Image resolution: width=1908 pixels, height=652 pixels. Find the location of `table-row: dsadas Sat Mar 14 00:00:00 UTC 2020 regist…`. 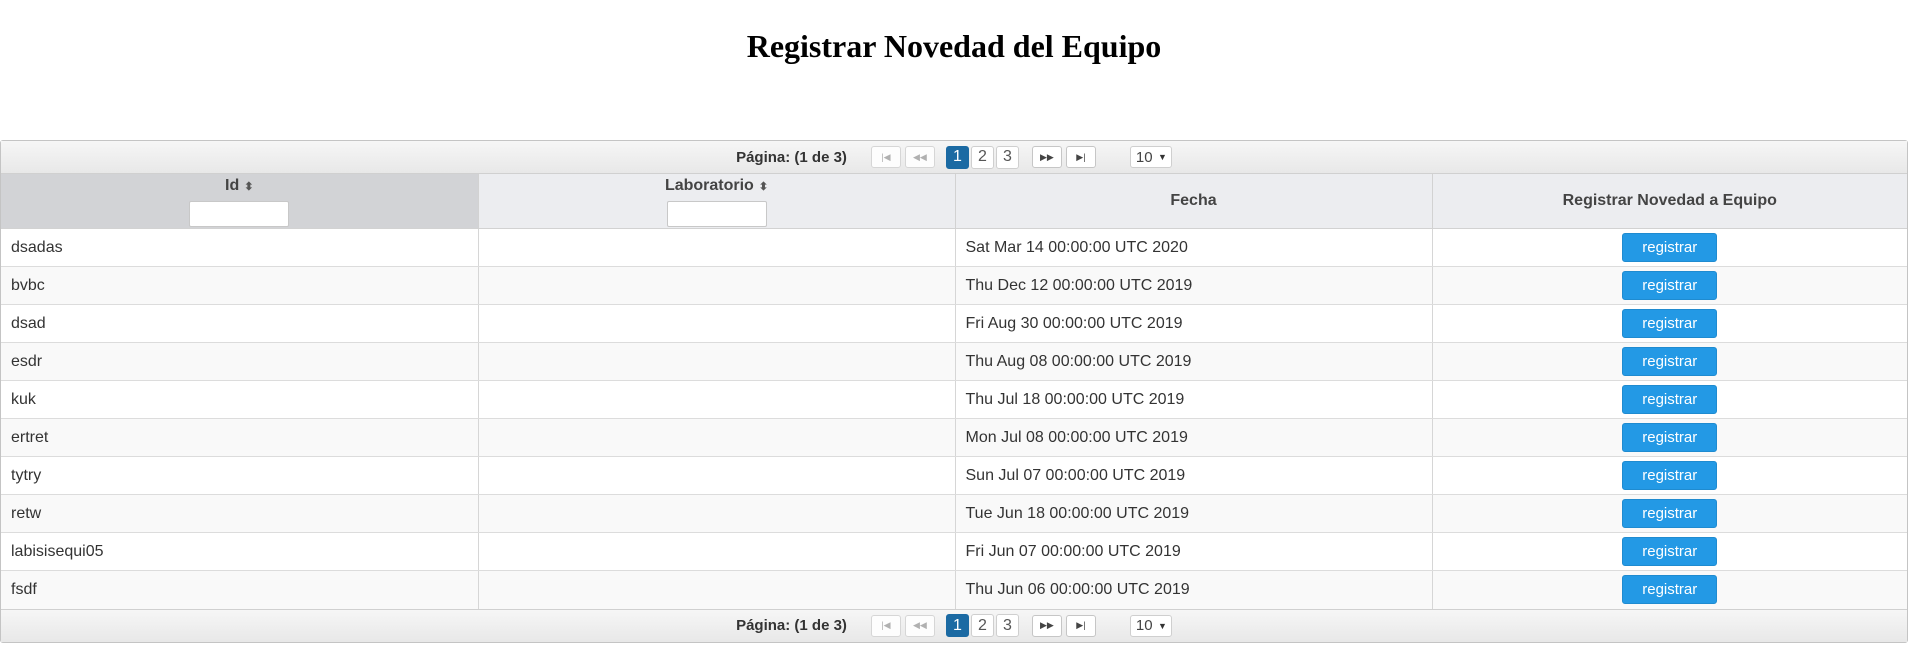

table-row: dsadas Sat Mar 14 00:00:00 UTC 2020 regist… is located at coordinates (954, 247).